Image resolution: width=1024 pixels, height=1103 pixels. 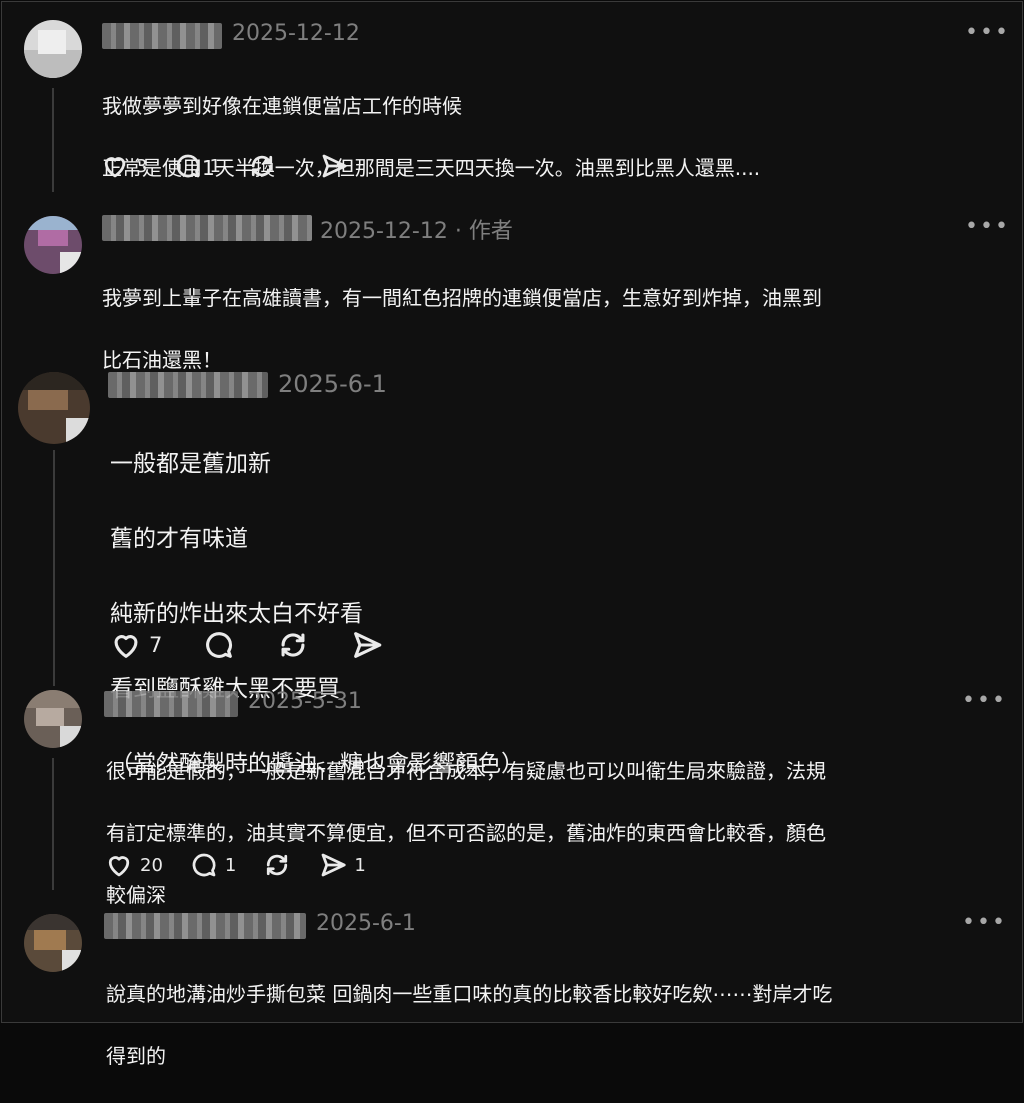 I want to click on like-count: 7, so click(x=156, y=645).